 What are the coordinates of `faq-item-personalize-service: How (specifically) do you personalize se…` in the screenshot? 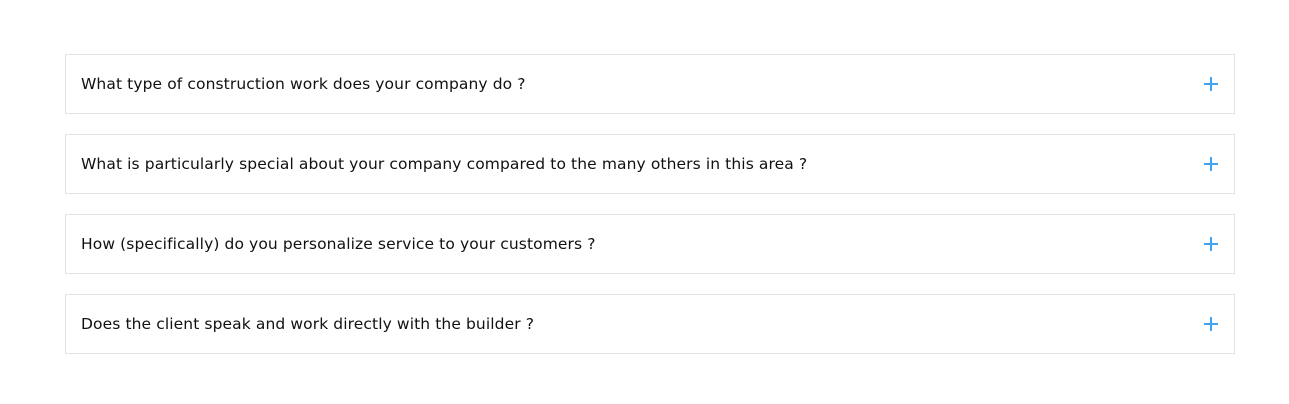 It's located at (650, 244).